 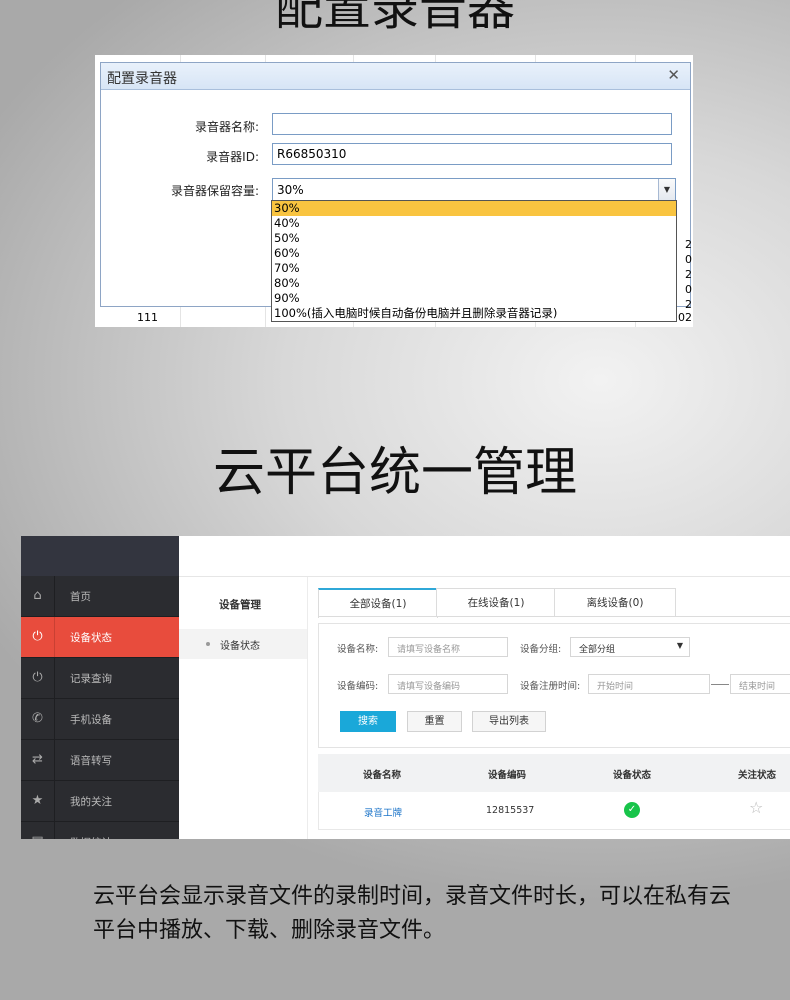 What do you see at coordinates (208, 644) in the screenshot?
I see `bullet-icon` at bounding box center [208, 644].